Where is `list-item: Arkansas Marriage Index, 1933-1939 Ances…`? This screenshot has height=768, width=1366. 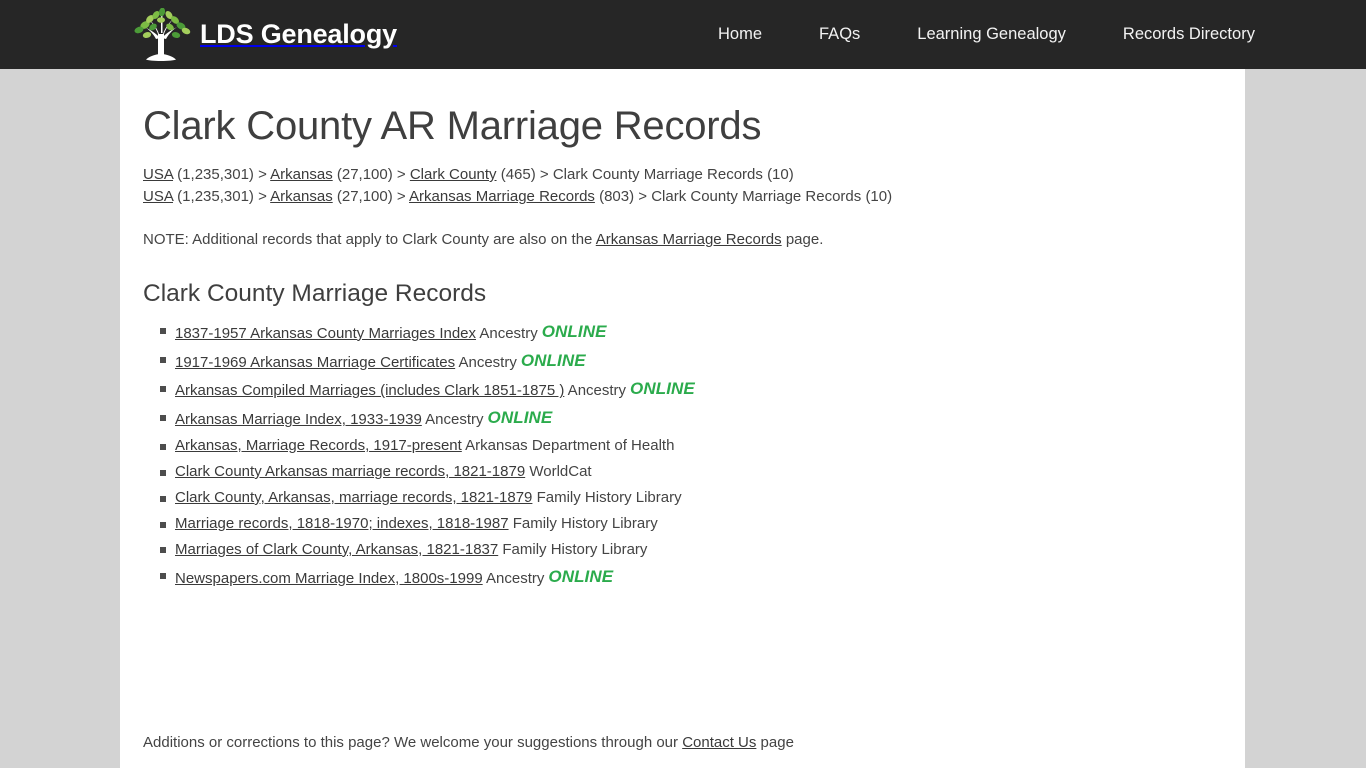 list-item: Arkansas Marriage Index, 1933-1939 Ances… is located at coordinates (554, 418).